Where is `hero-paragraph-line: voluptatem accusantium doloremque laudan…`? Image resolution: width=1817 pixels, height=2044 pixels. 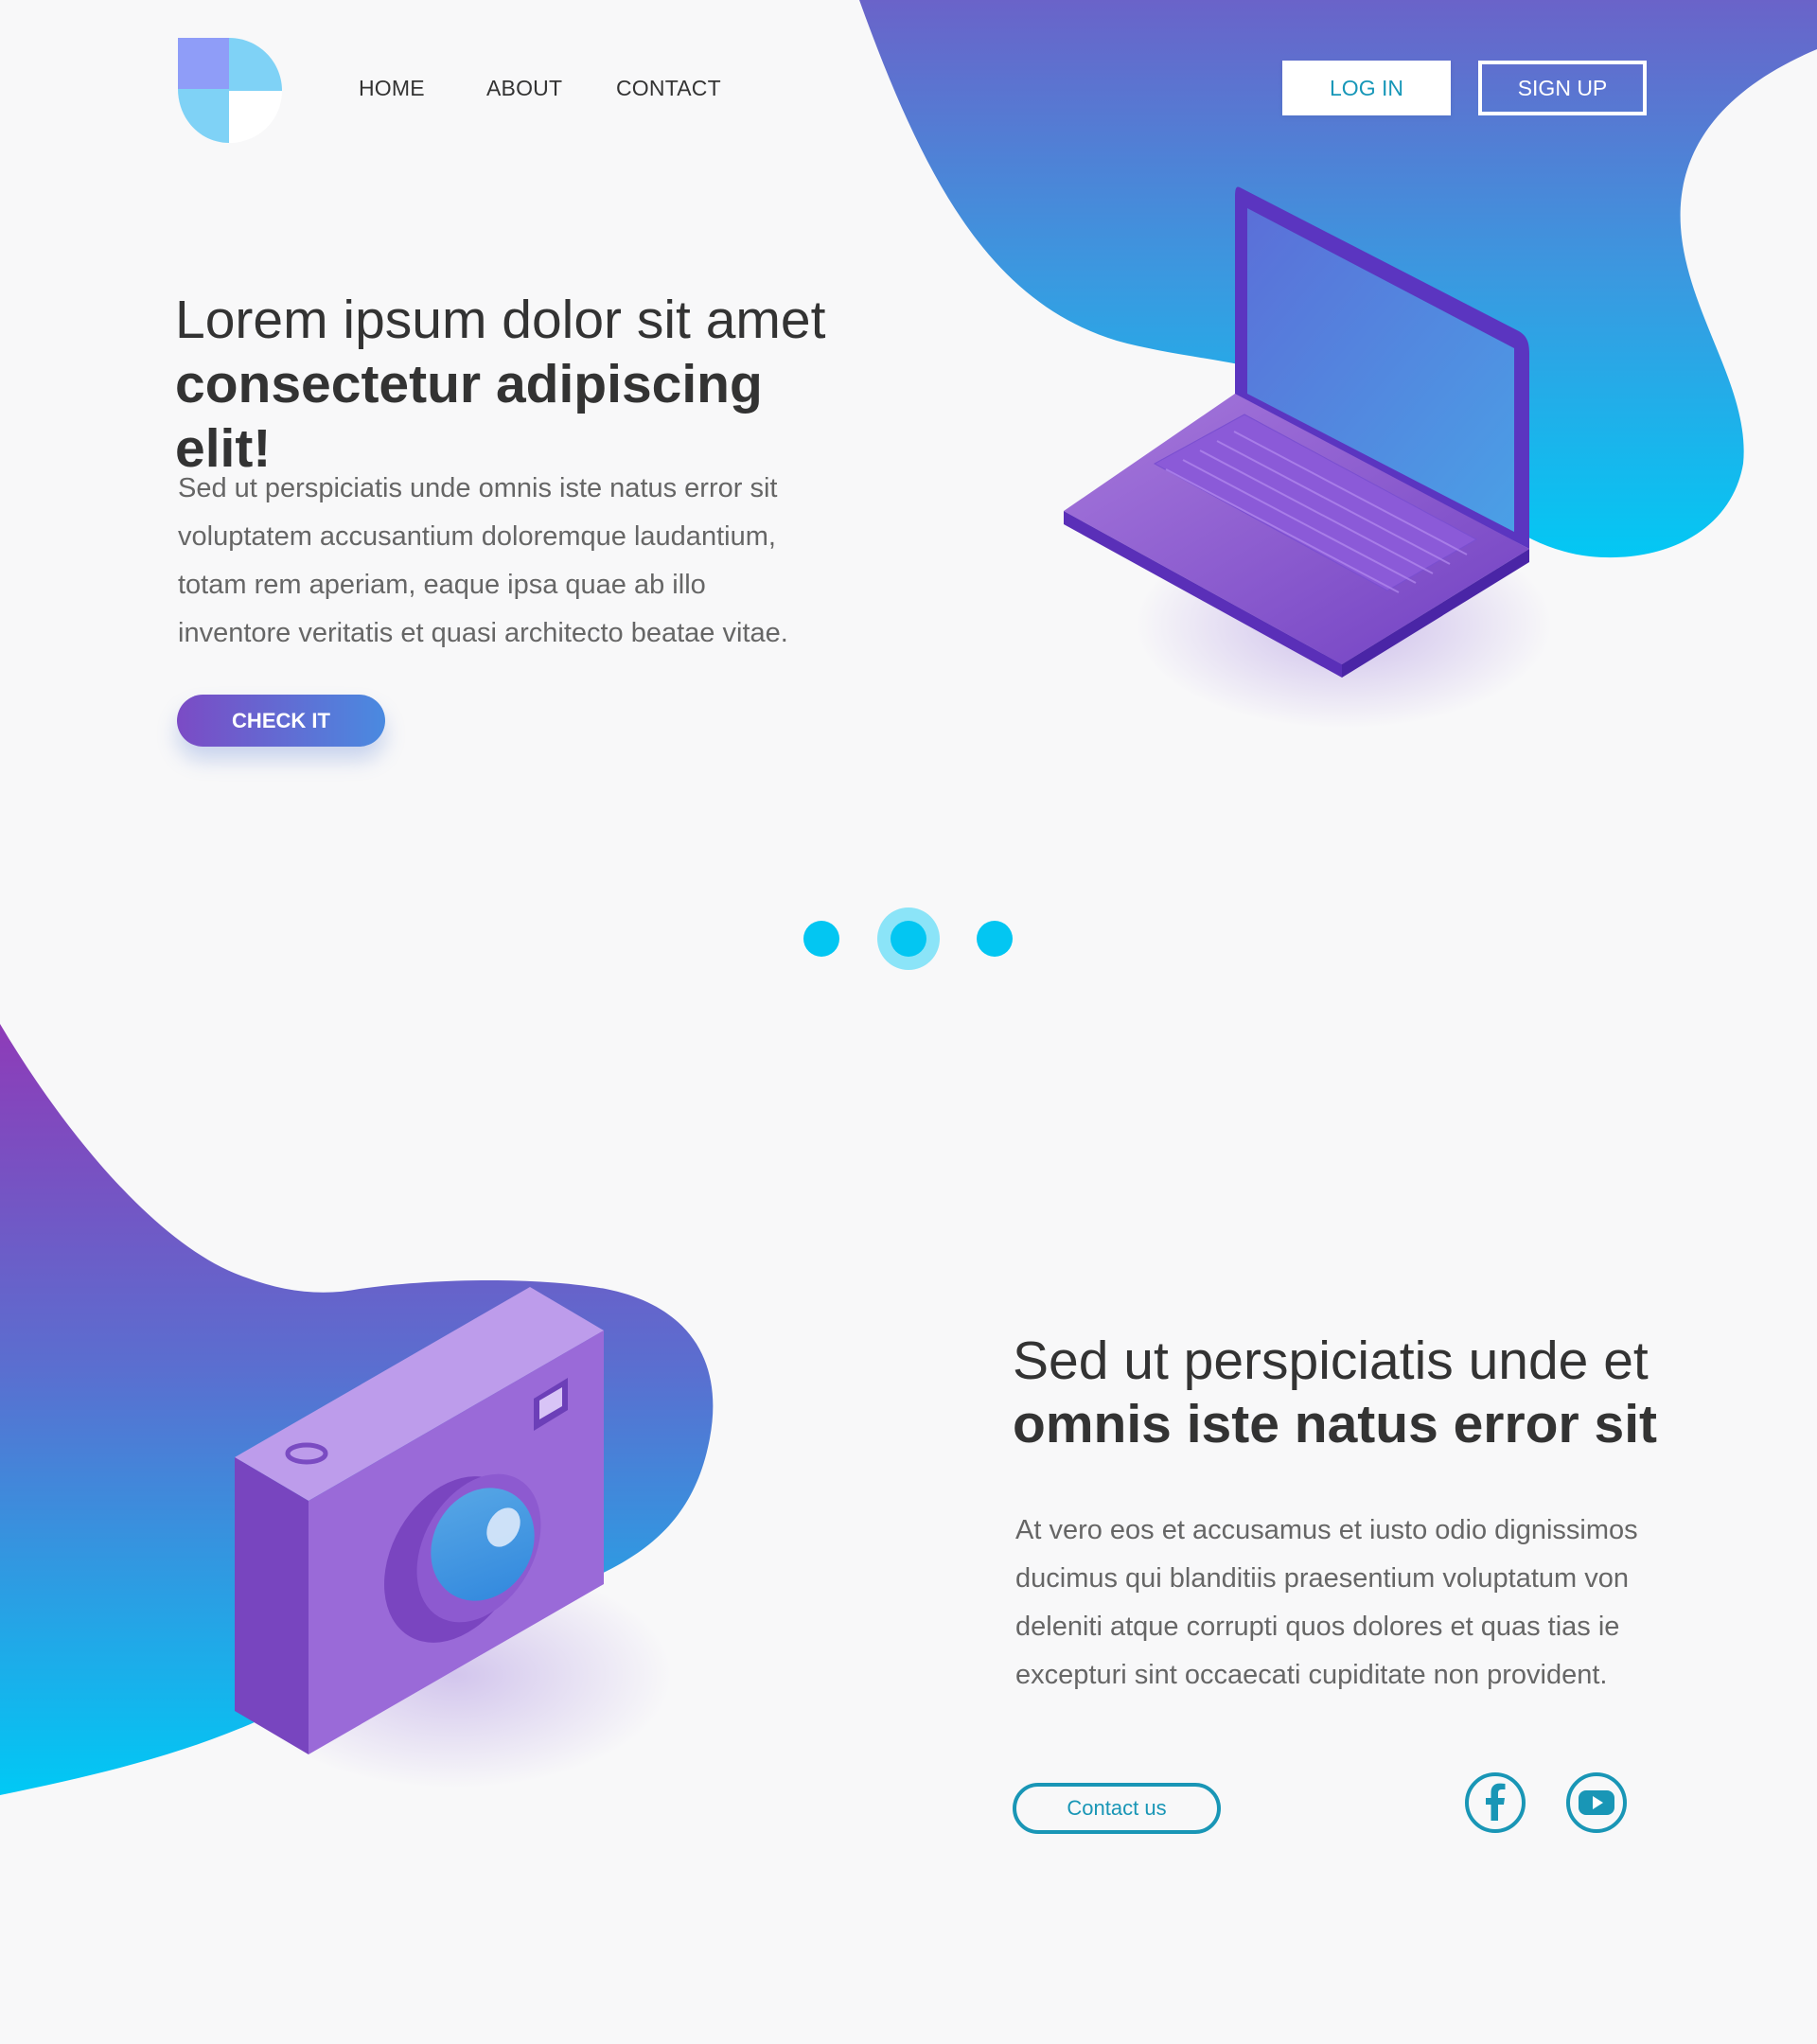
hero-paragraph-line: voluptatem accusantium doloremque laudan… is located at coordinates (477, 536).